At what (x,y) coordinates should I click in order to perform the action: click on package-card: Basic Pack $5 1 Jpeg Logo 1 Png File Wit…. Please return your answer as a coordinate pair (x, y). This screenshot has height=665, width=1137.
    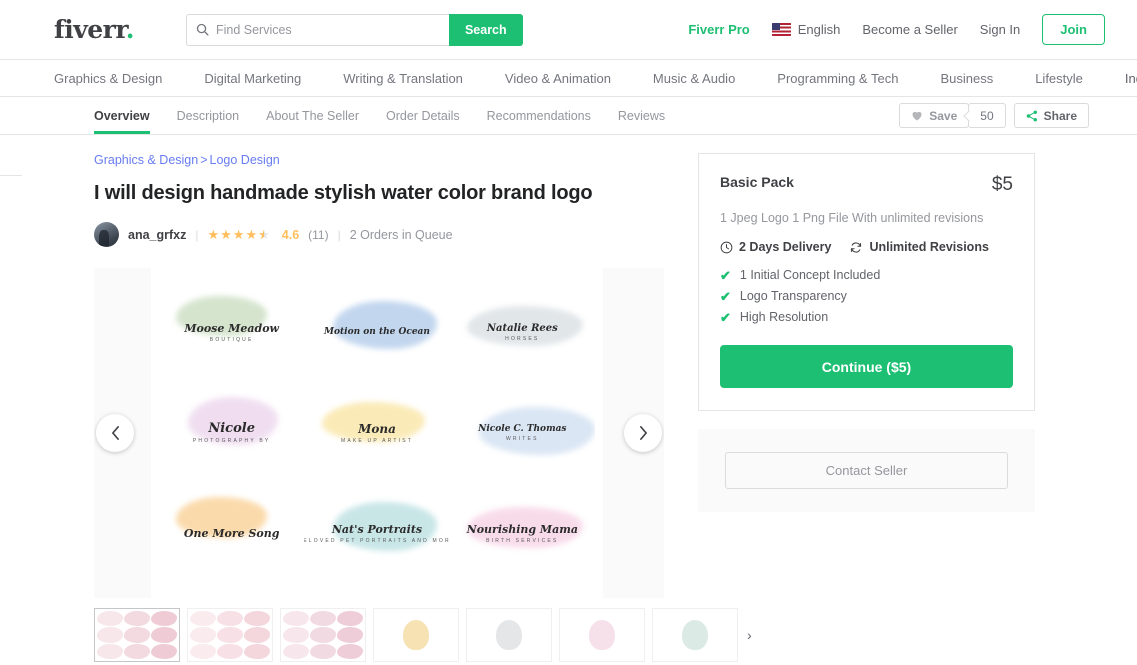
    Looking at the image, I should click on (866, 282).